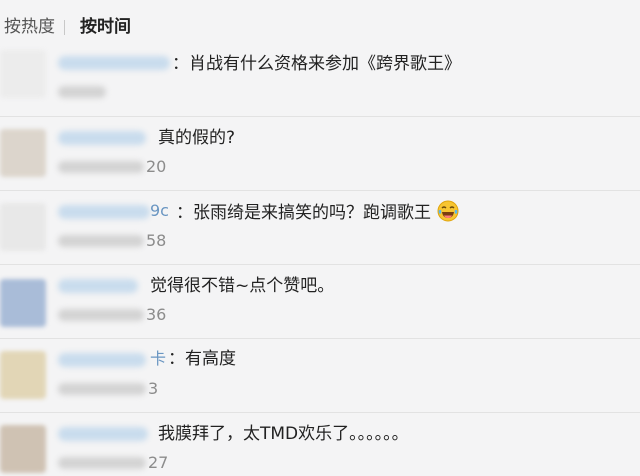  I want to click on comment-text: 觉得很不错~点个赞吧。, so click(242, 286).